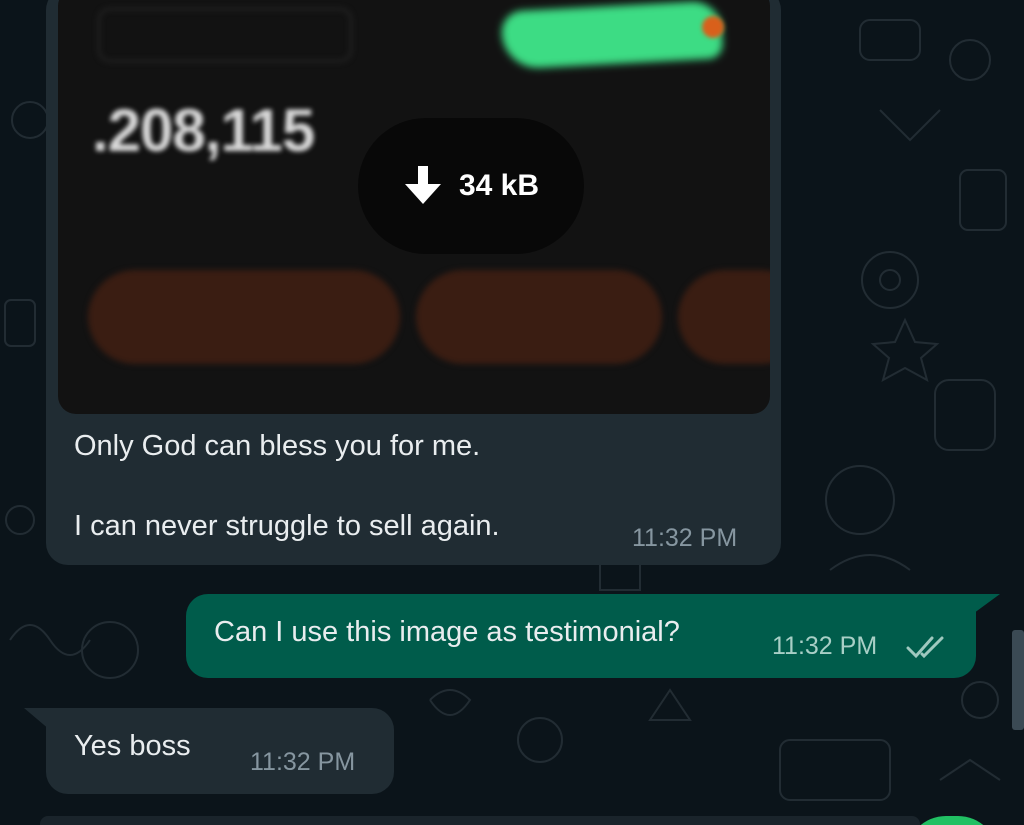 This screenshot has width=1024, height=825. Describe the element at coordinates (220, 751) in the screenshot. I see `incoming-message: Yes boss 11:32 PM` at that location.